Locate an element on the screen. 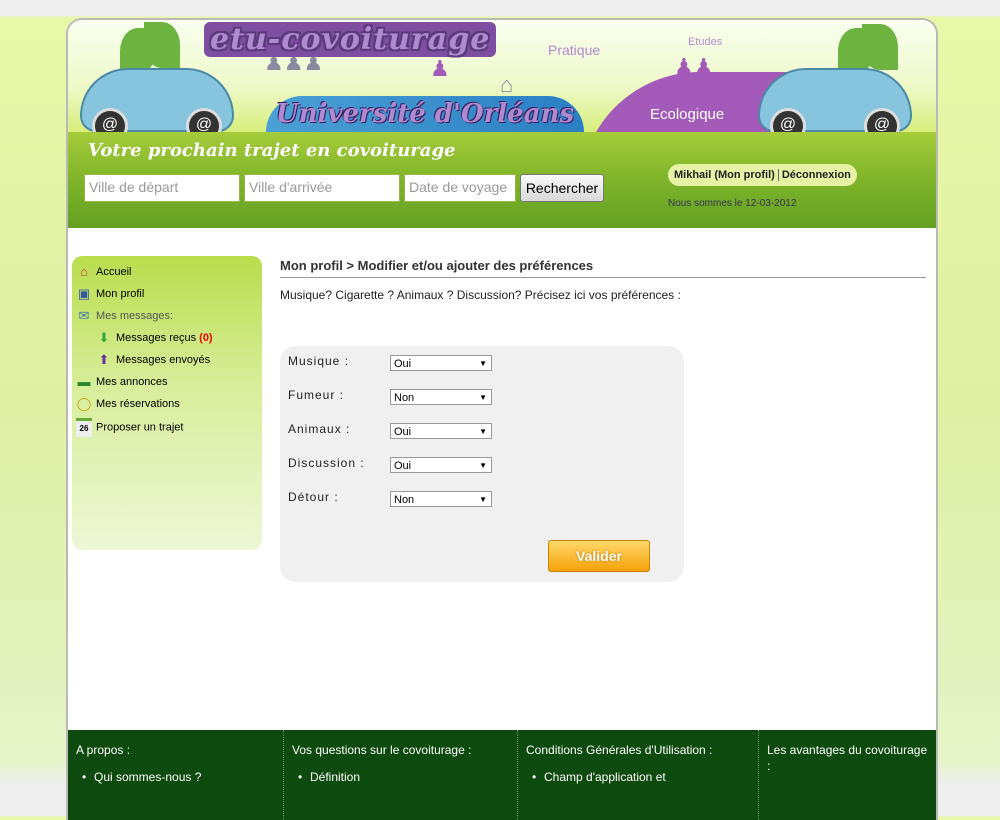 The height and width of the screenshot is (820, 1000). home-icon: ⌂ is located at coordinates (84, 271).